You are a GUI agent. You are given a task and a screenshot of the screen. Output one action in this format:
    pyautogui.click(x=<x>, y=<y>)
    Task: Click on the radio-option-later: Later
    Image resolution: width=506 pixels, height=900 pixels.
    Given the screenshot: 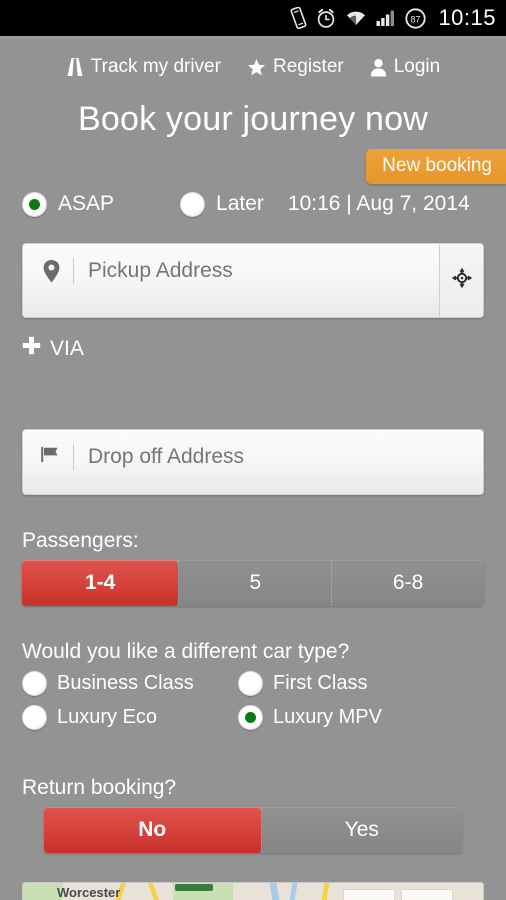 What is the action you would take?
    pyautogui.click(x=222, y=204)
    